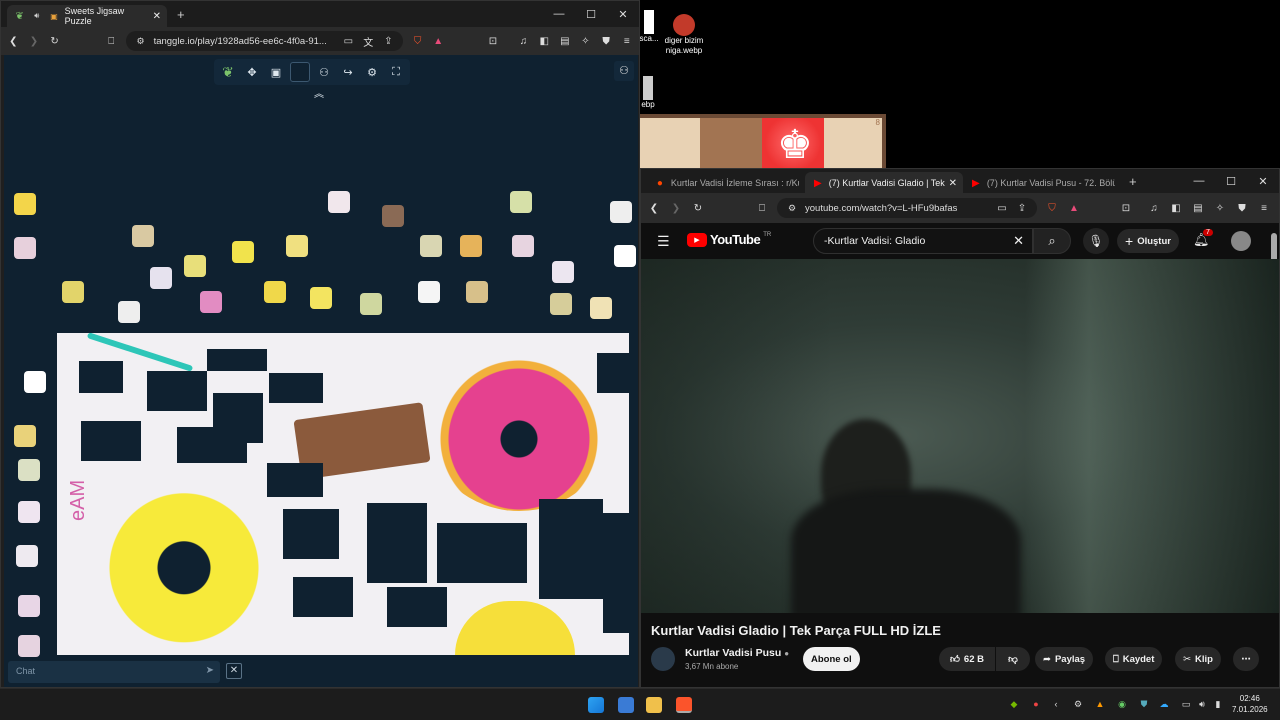  What do you see at coordinates (396, 72) in the screenshot?
I see `fullscreen-icon: ⛶` at bounding box center [396, 72].